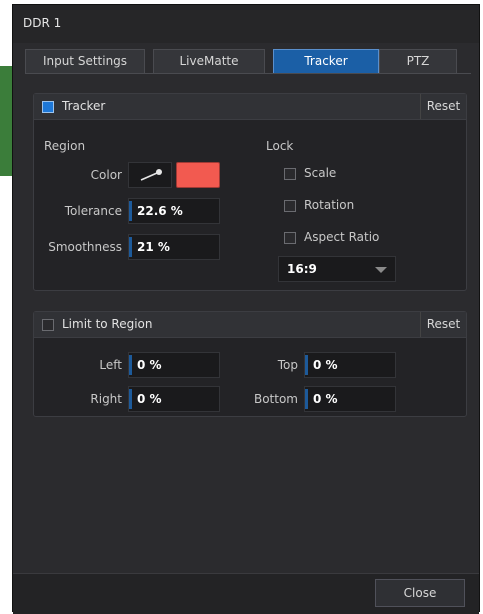  I want to click on right-field: 0 %, so click(174, 399).